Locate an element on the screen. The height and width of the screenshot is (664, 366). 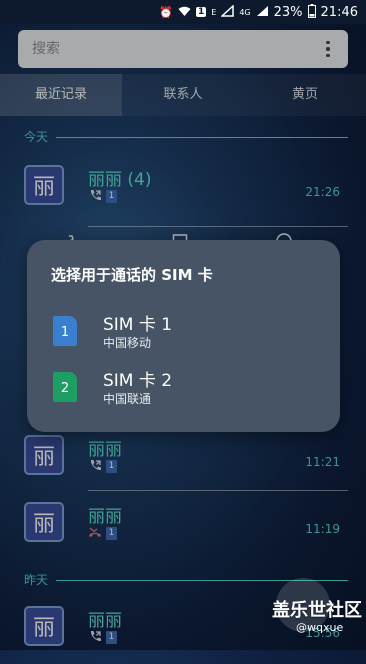
alarm-icon: ⏰ is located at coordinates (166, 12).